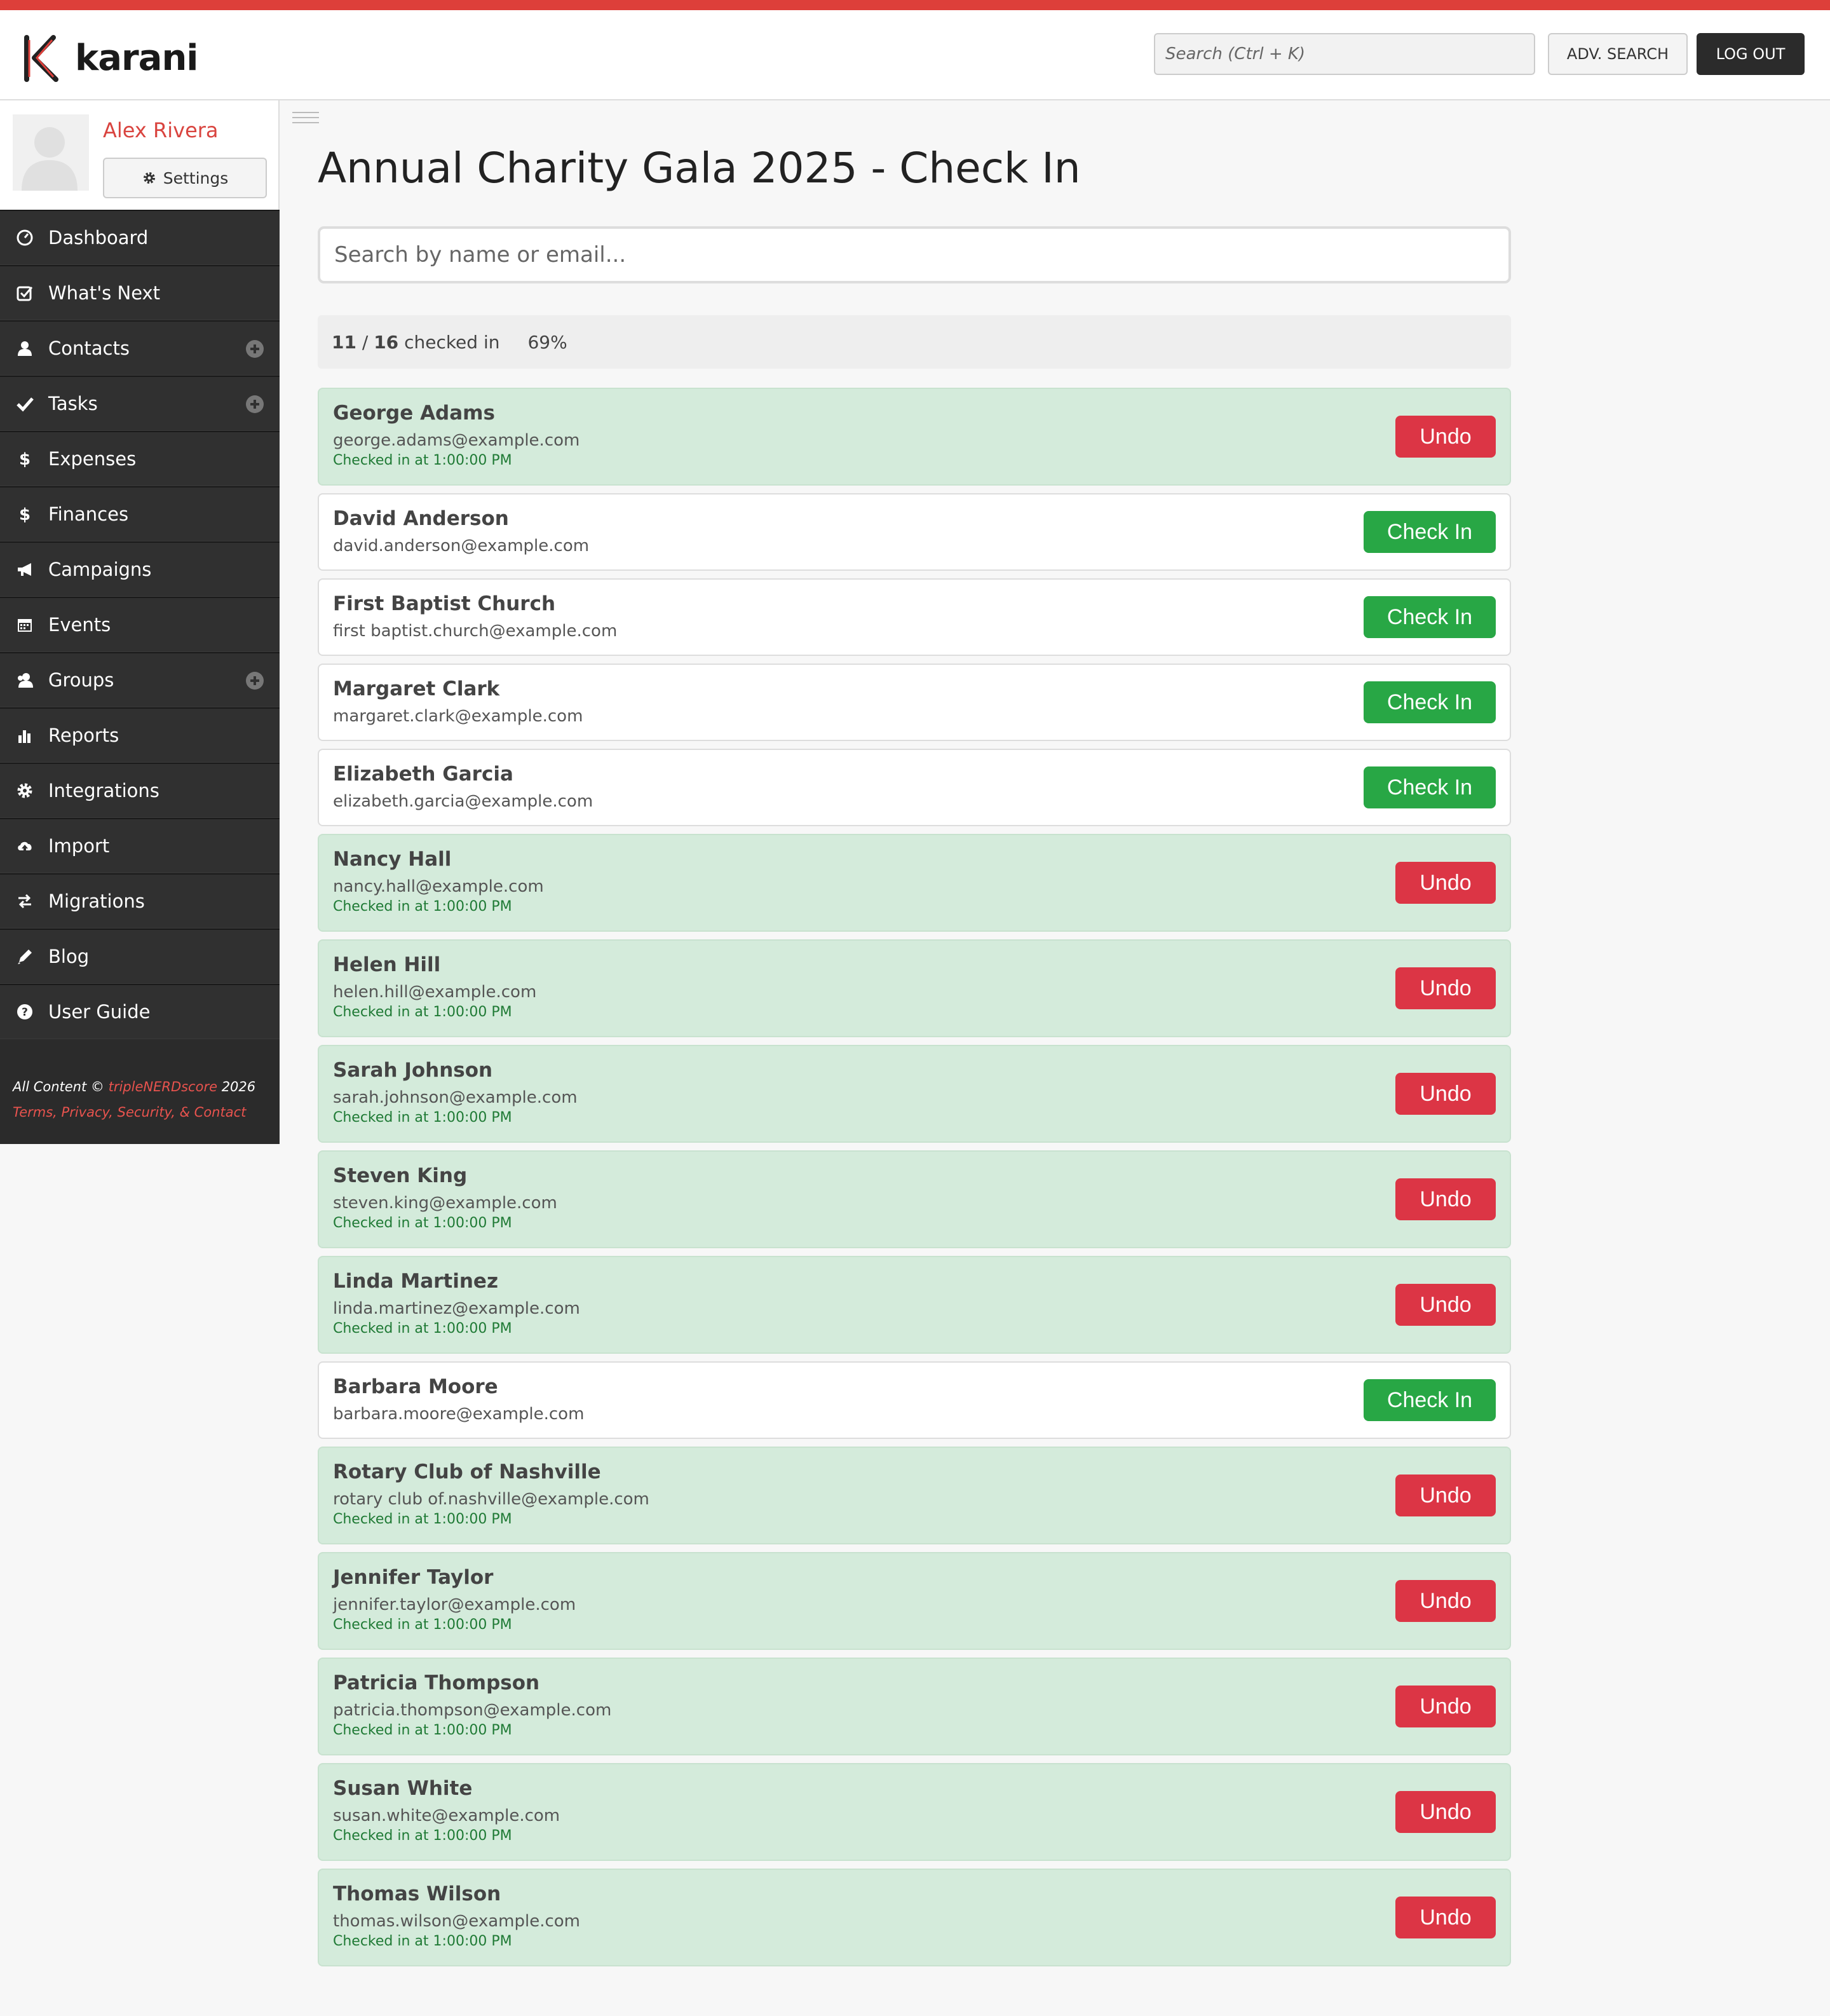 The width and height of the screenshot is (1830, 2016). I want to click on guest-name: Elizabeth Garcia, so click(423, 775).